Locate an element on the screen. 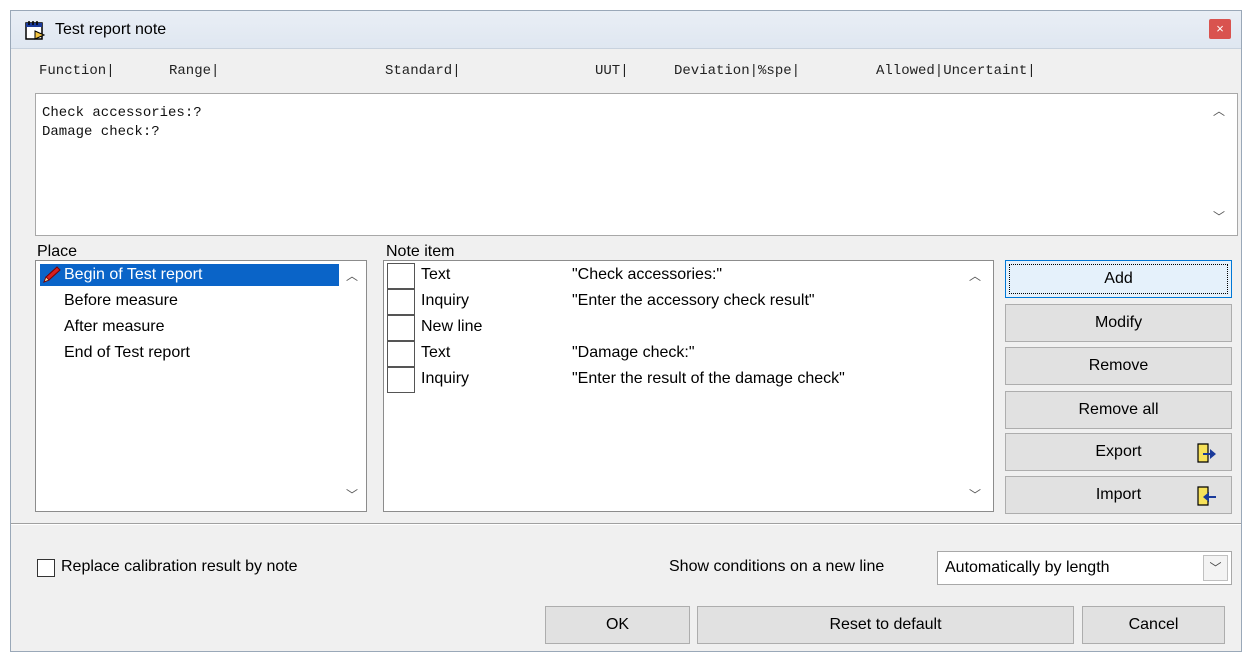 The width and height of the screenshot is (1251, 657). pencil-icon is located at coordinates (52, 274).